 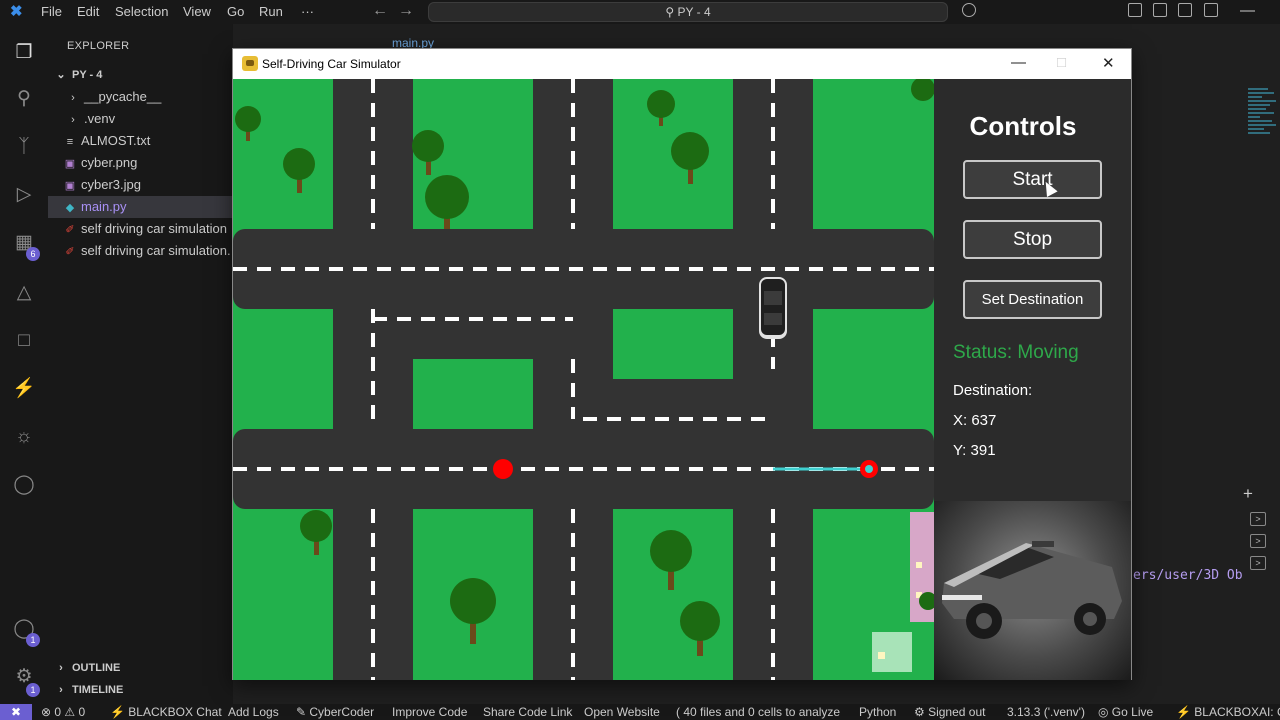 I want to click on search-icon: ⚲, so click(x=24, y=99).